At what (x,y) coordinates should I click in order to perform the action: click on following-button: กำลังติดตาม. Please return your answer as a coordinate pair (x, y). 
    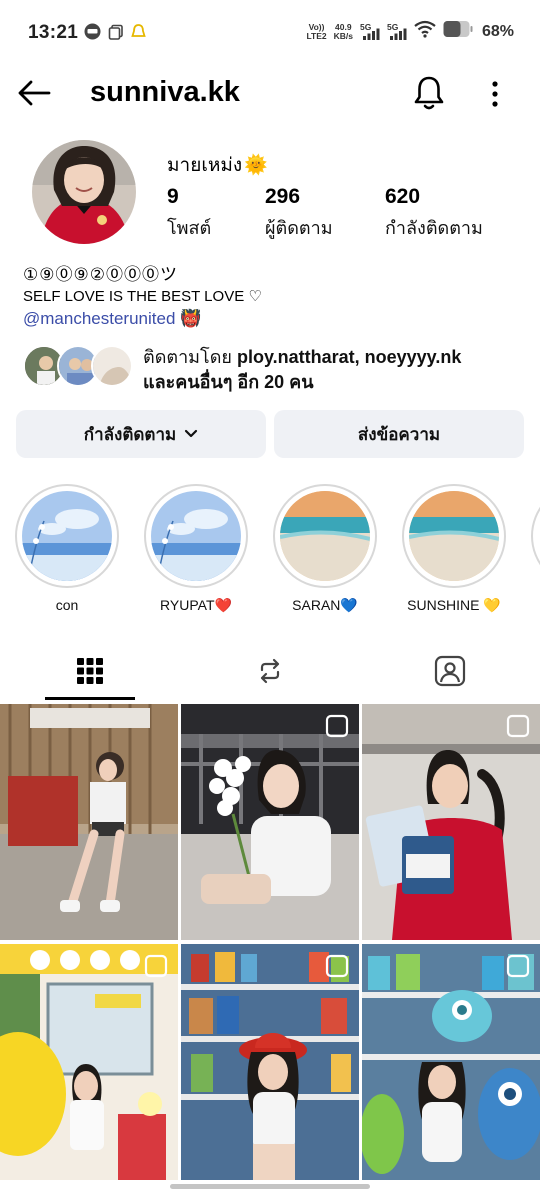
    Looking at the image, I should click on (141, 434).